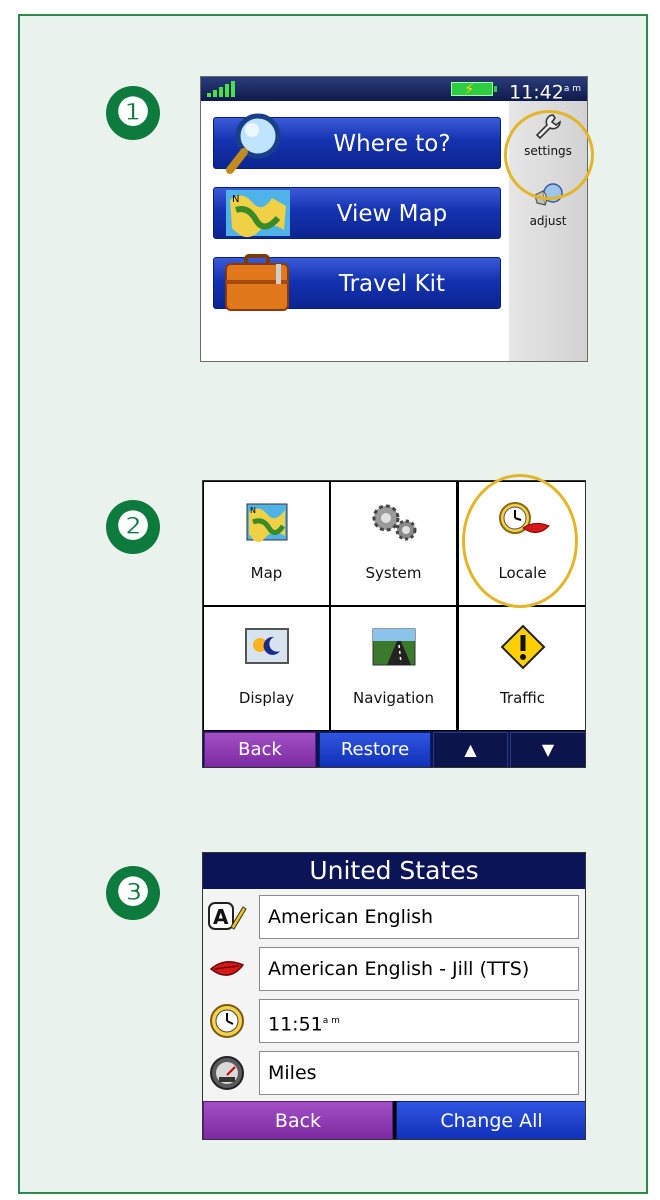 The image size is (660, 1200). Describe the element at coordinates (394, 522) in the screenshot. I see `gears-icon` at that location.